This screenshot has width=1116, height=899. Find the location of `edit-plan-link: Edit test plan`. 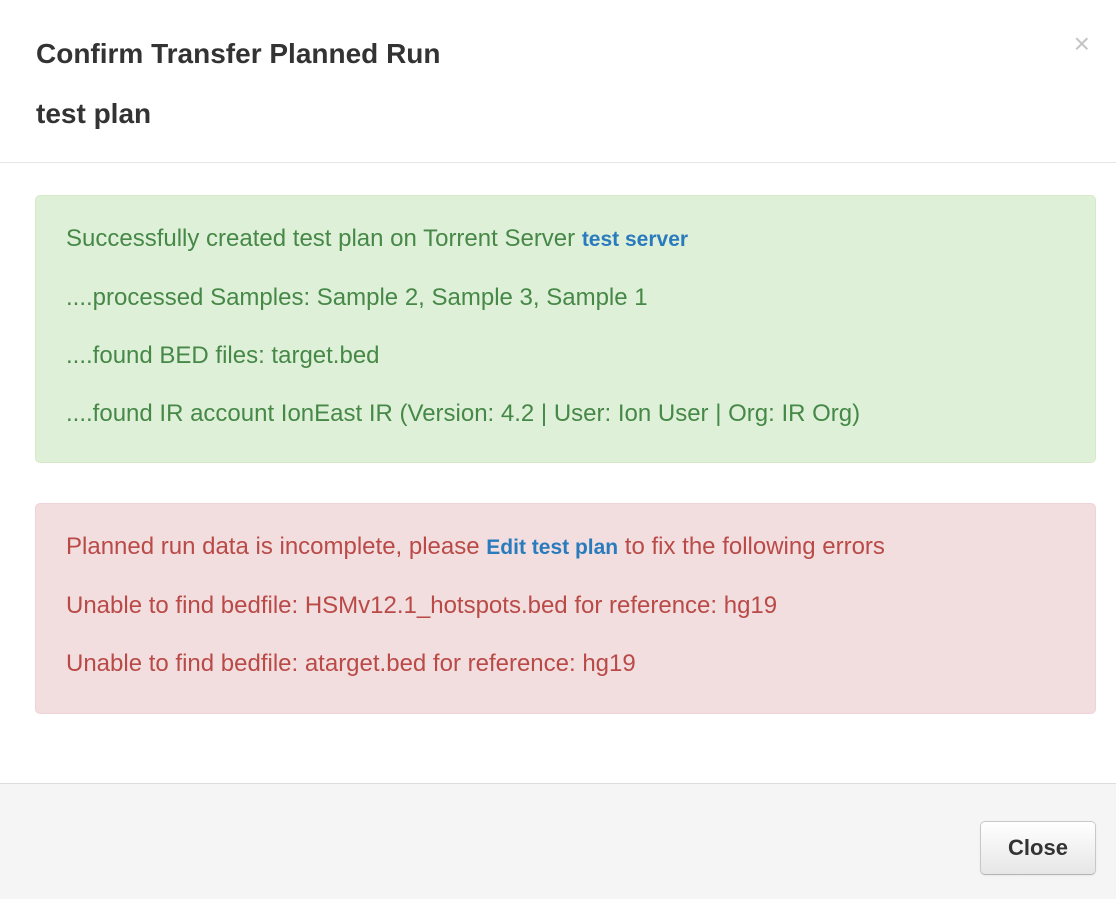

edit-plan-link: Edit test plan is located at coordinates (552, 547).